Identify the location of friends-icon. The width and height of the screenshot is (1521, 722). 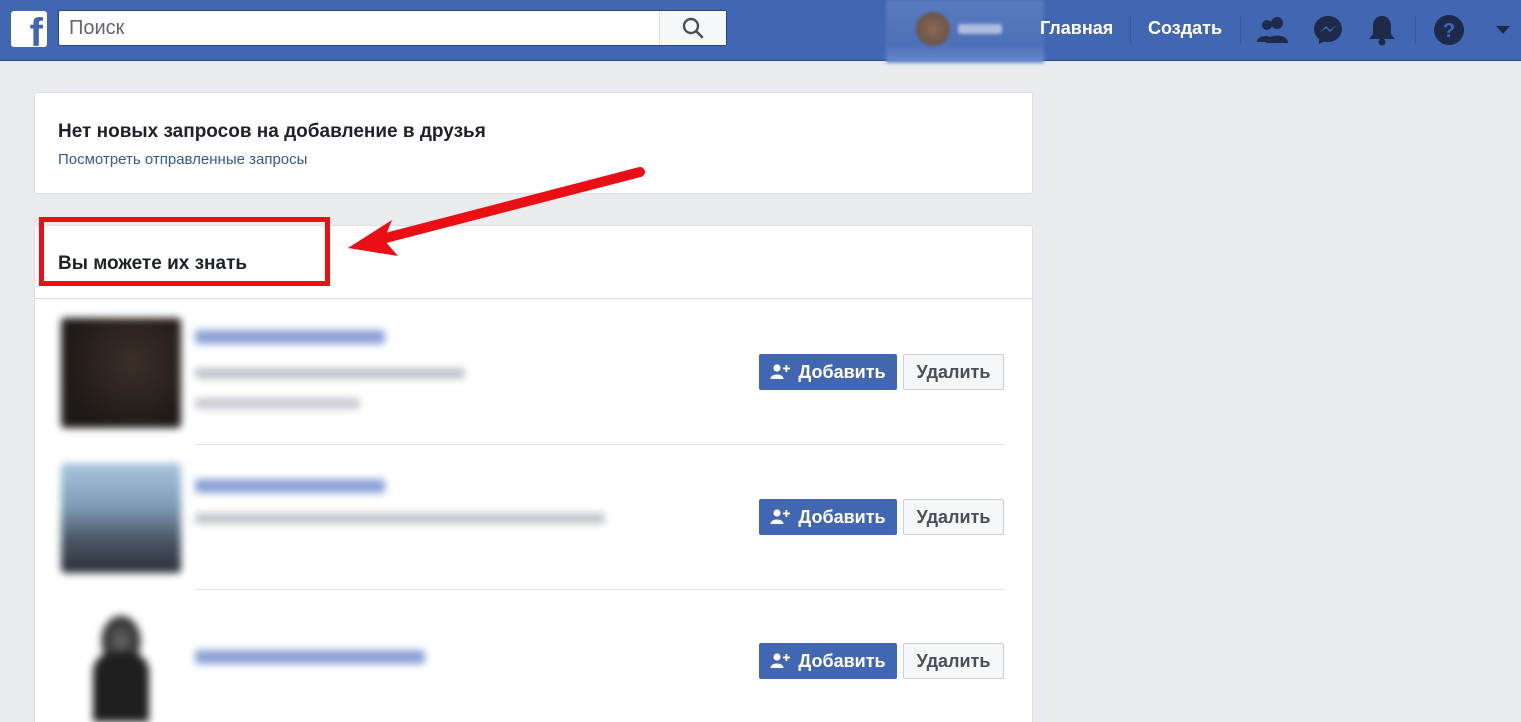
(1273, 30).